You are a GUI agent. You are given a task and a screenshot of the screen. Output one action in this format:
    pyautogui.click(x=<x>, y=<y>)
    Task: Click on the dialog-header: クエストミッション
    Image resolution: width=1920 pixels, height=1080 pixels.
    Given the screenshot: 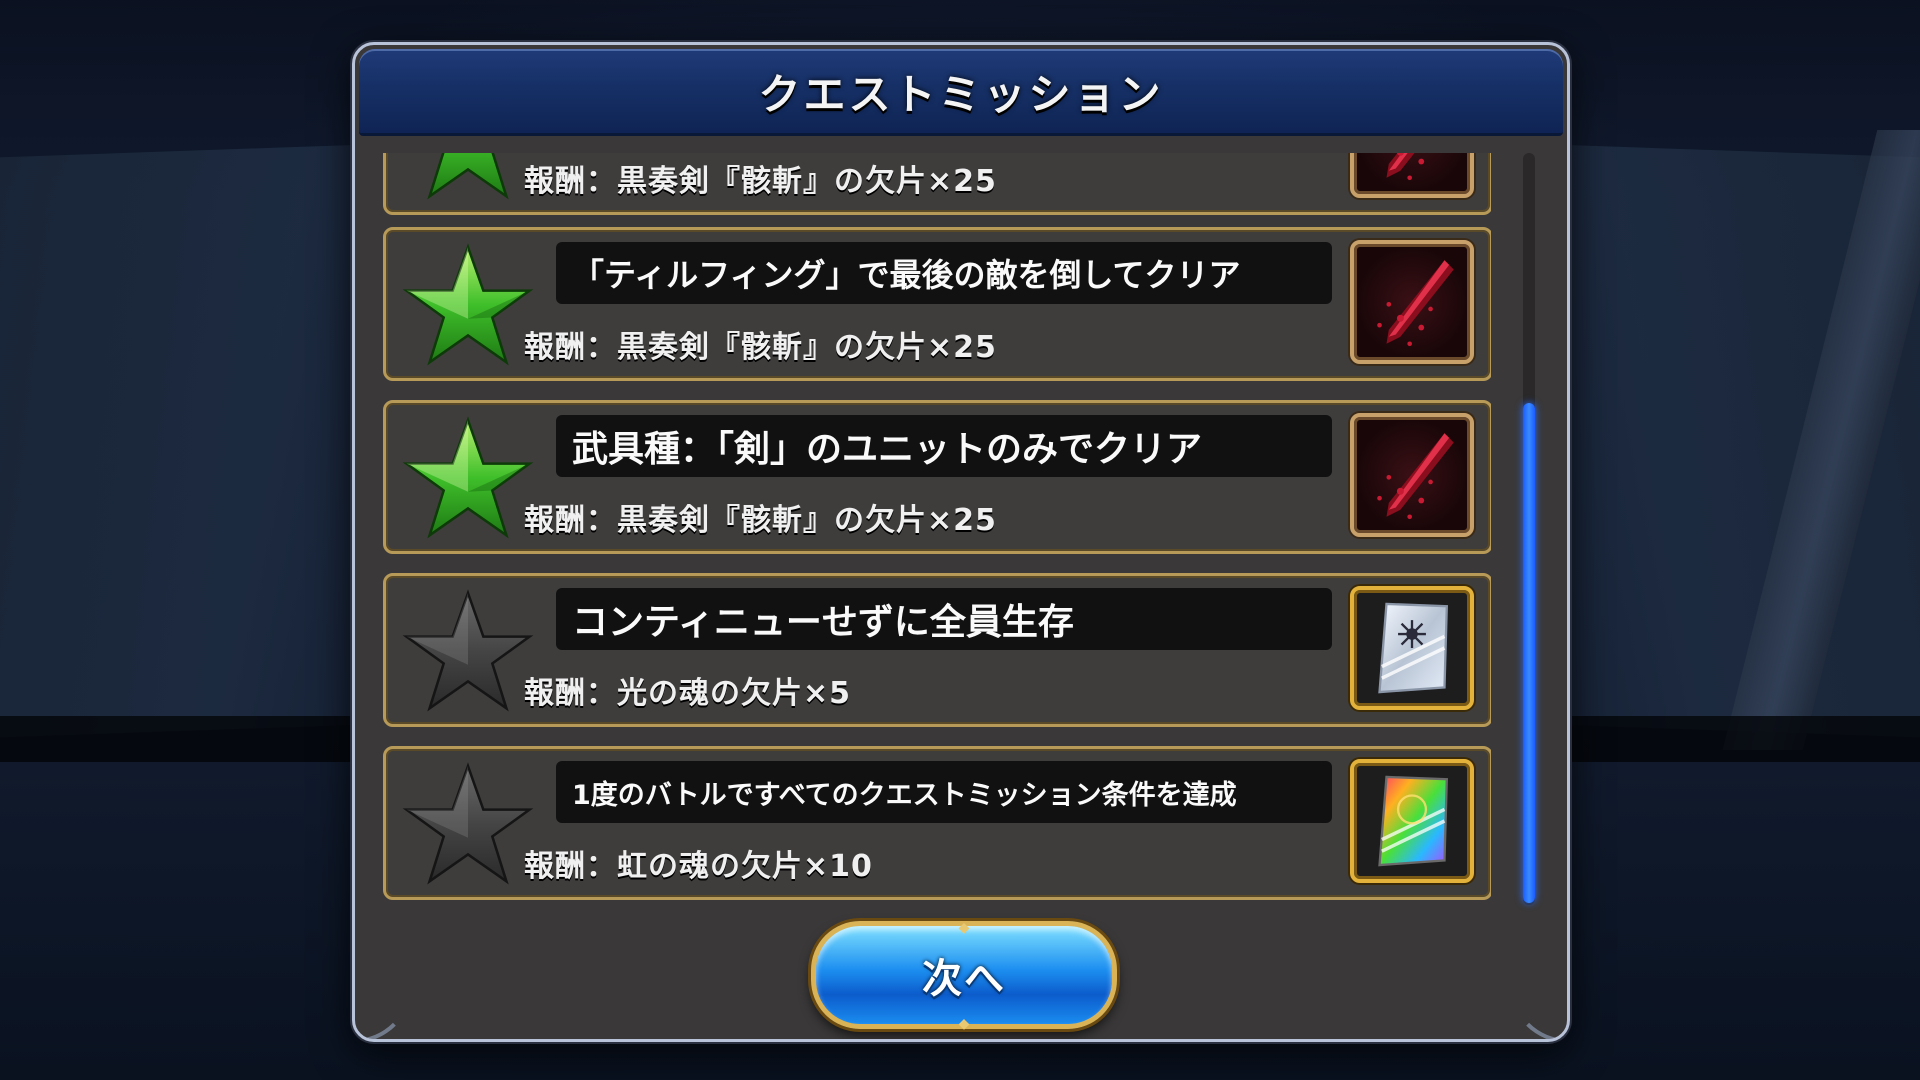 What is the action you would take?
    pyautogui.click(x=961, y=92)
    